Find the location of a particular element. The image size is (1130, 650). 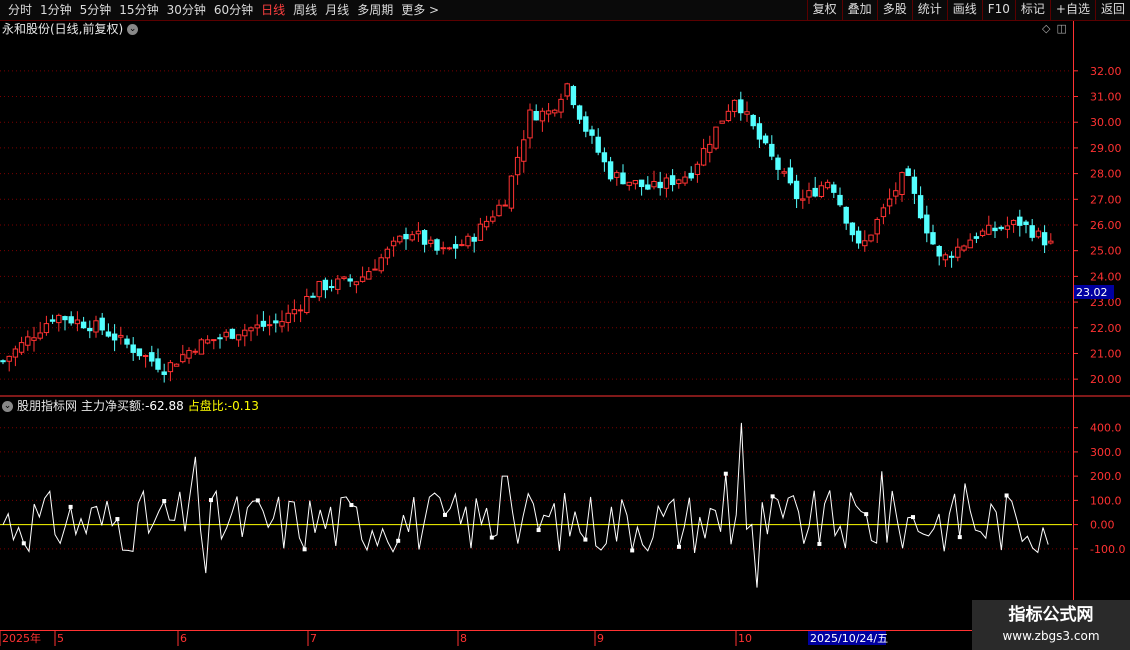

indicator-name: 股朋指标网 is located at coordinates (47, 406).